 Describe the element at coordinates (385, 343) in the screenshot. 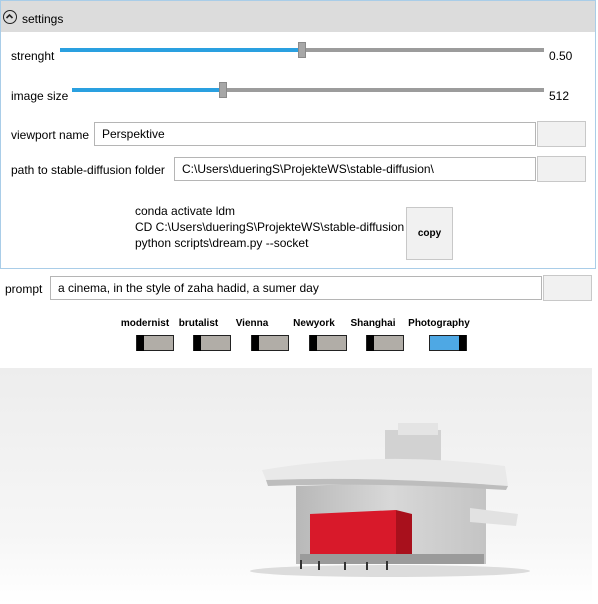

I see `style-toggle-shanghai` at that location.